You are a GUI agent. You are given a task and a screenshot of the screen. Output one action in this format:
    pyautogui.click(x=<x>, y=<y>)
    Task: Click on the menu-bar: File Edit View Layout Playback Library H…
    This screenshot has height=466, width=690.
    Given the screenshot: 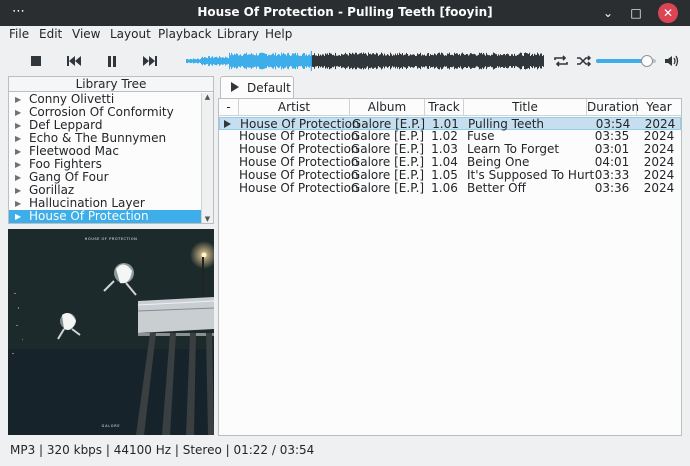 What is the action you would take?
    pyautogui.click(x=345, y=35)
    